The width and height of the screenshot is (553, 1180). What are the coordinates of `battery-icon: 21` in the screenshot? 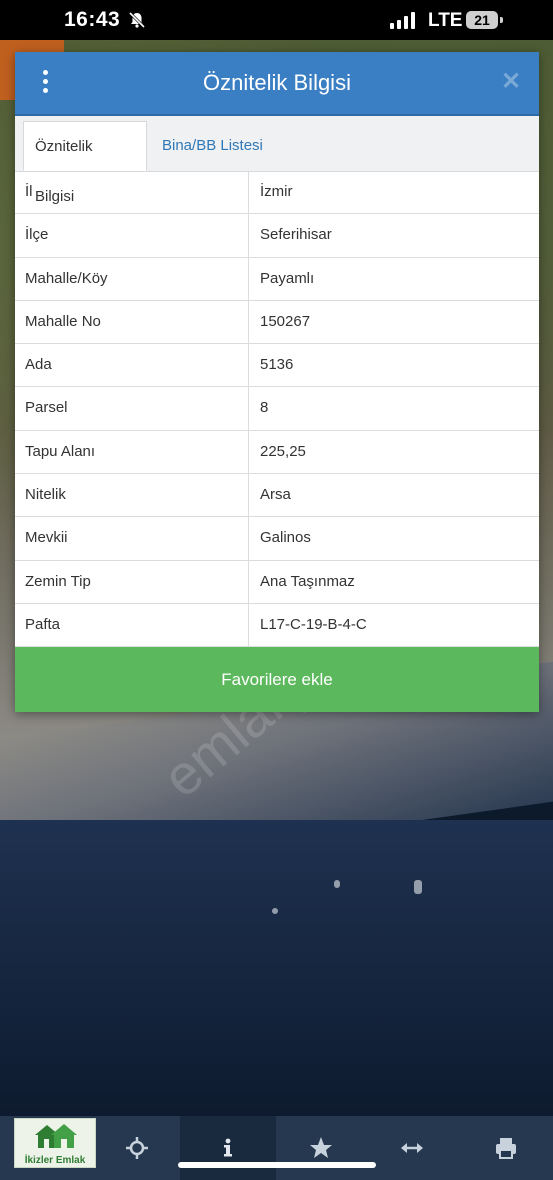 It's located at (482, 20).